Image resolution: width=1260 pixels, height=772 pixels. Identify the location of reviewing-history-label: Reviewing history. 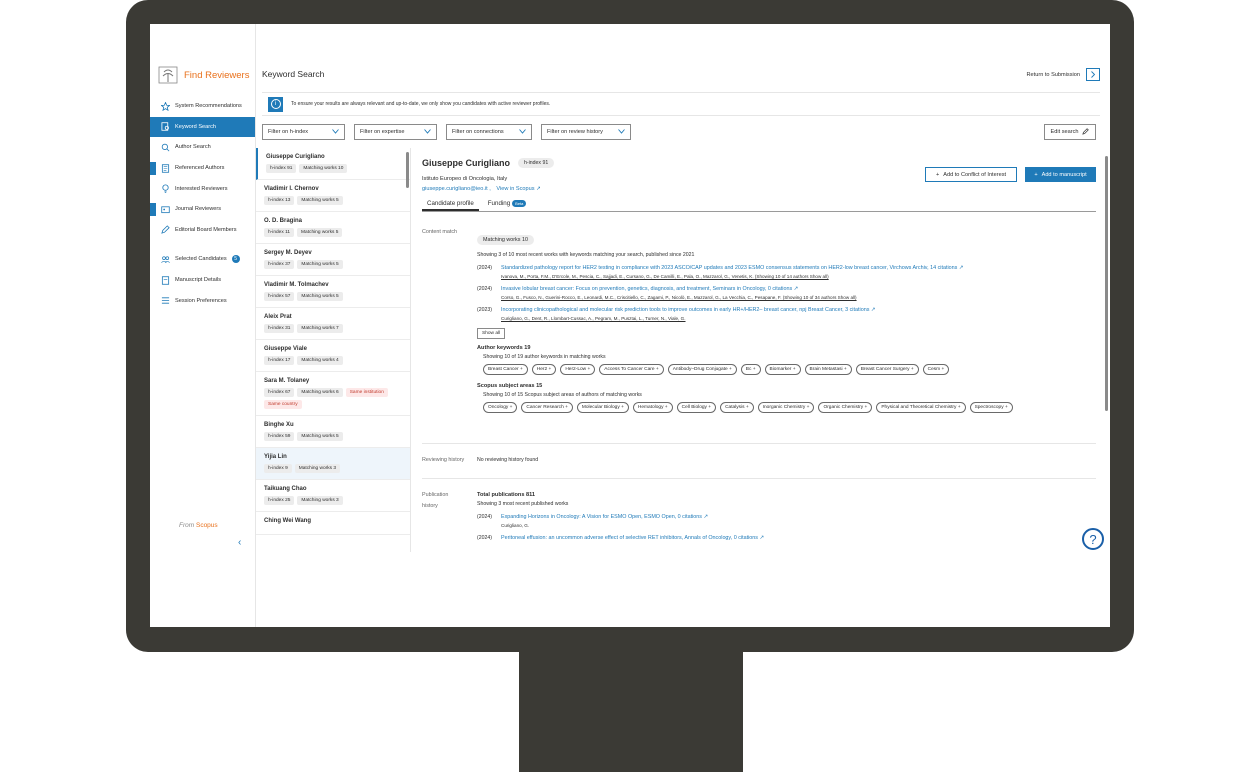
(443, 460).